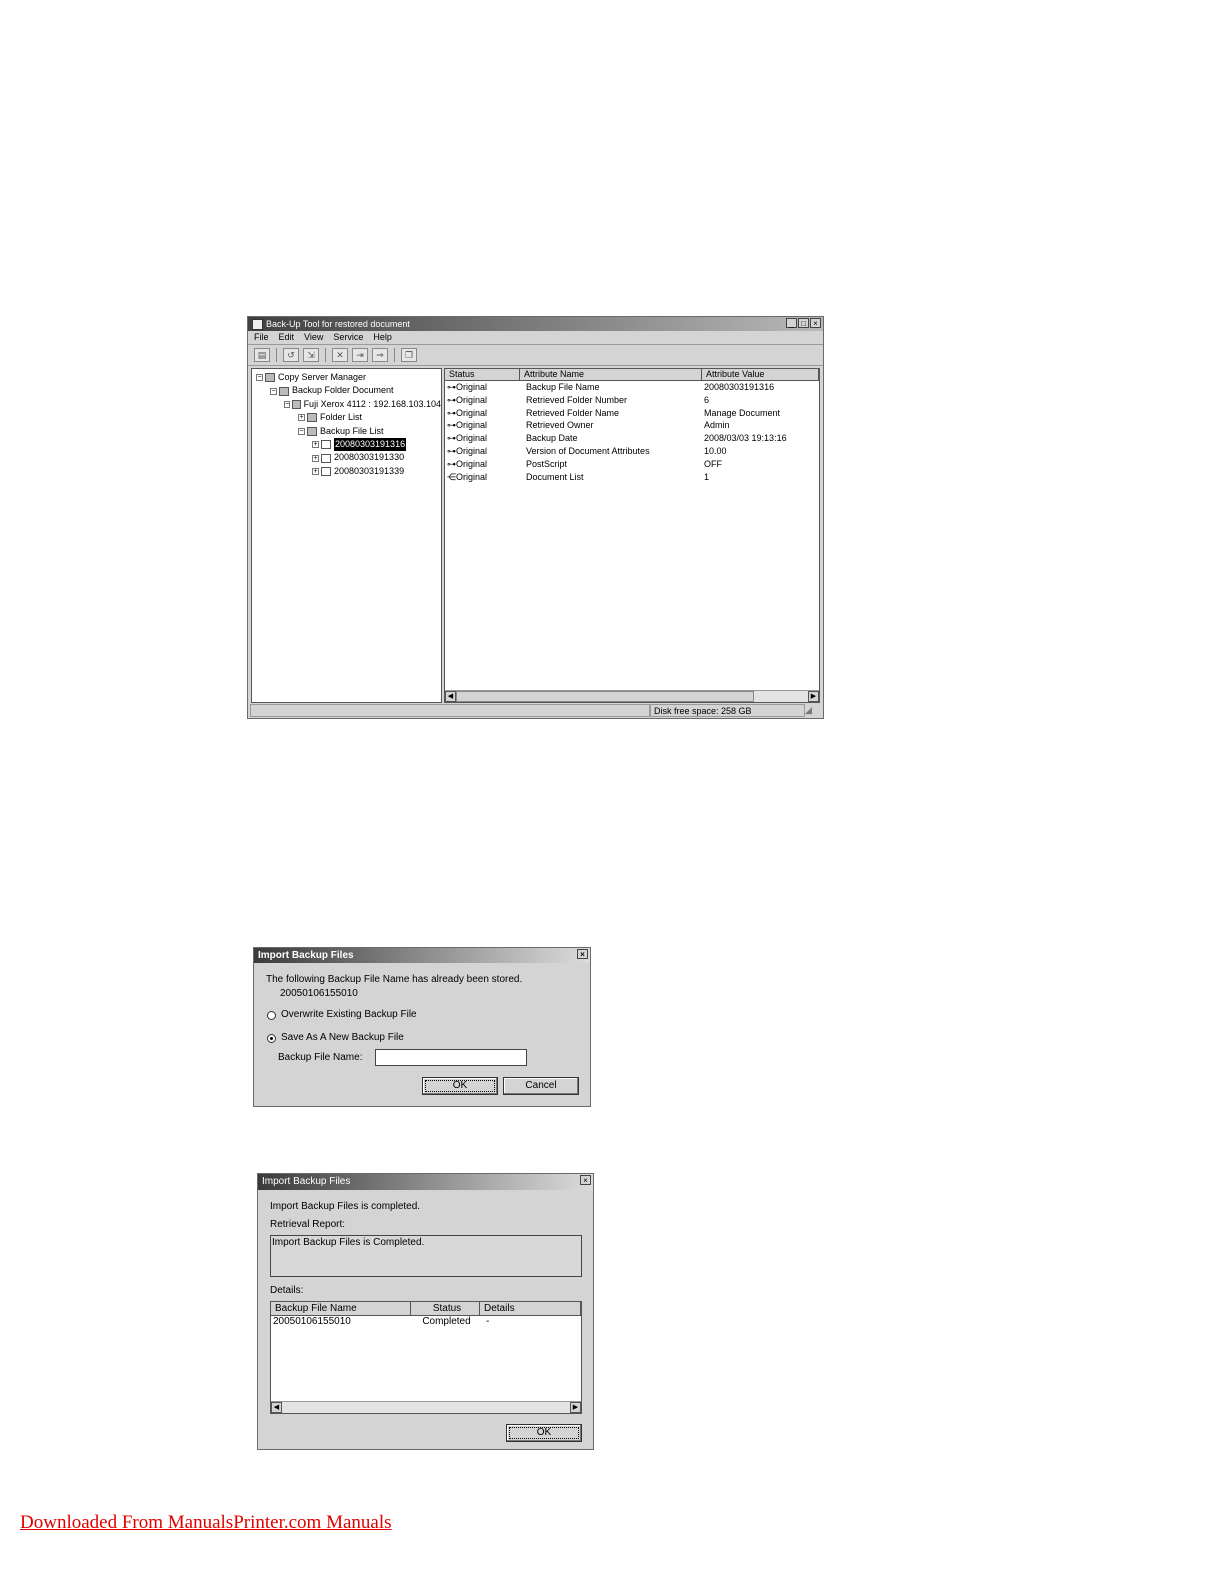  Describe the element at coordinates (488, 1321) in the screenshot. I see `row-details: -` at that location.